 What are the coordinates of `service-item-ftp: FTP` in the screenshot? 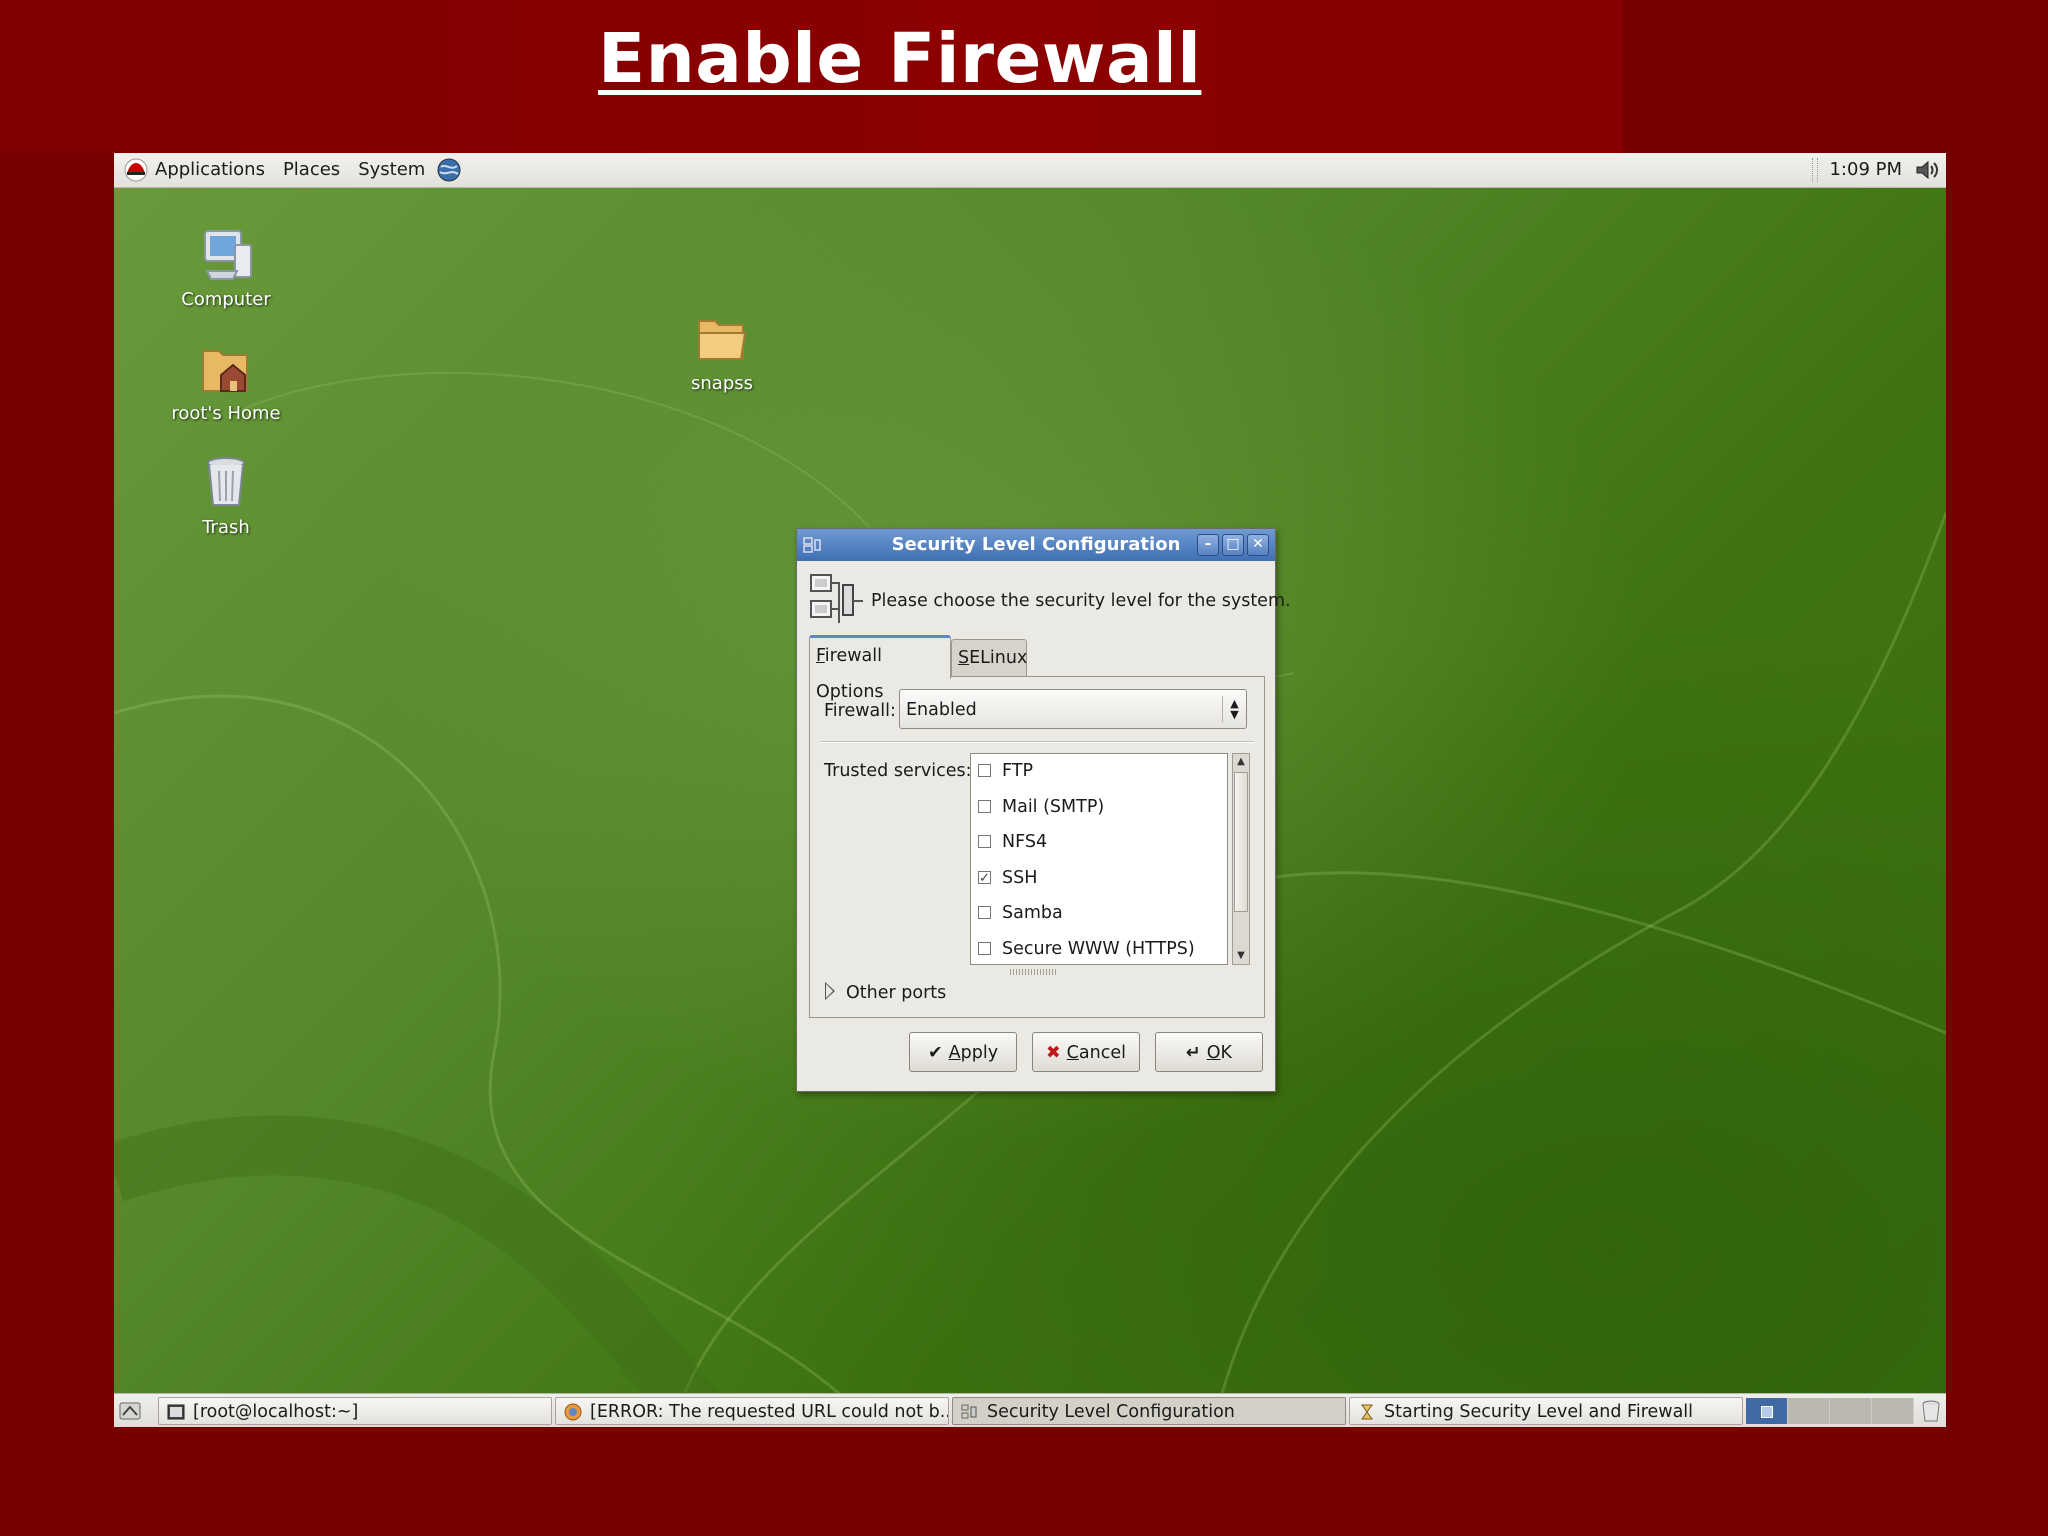 It's located at (1099, 772).